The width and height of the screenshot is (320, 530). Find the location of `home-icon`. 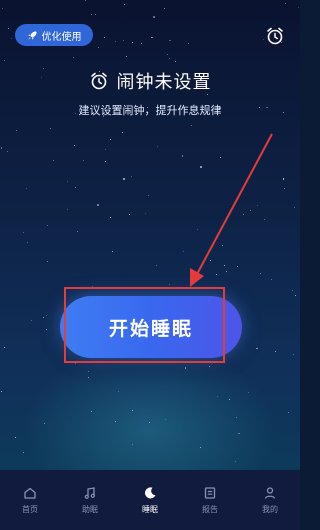

home-icon is located at coordinates (30, 493).